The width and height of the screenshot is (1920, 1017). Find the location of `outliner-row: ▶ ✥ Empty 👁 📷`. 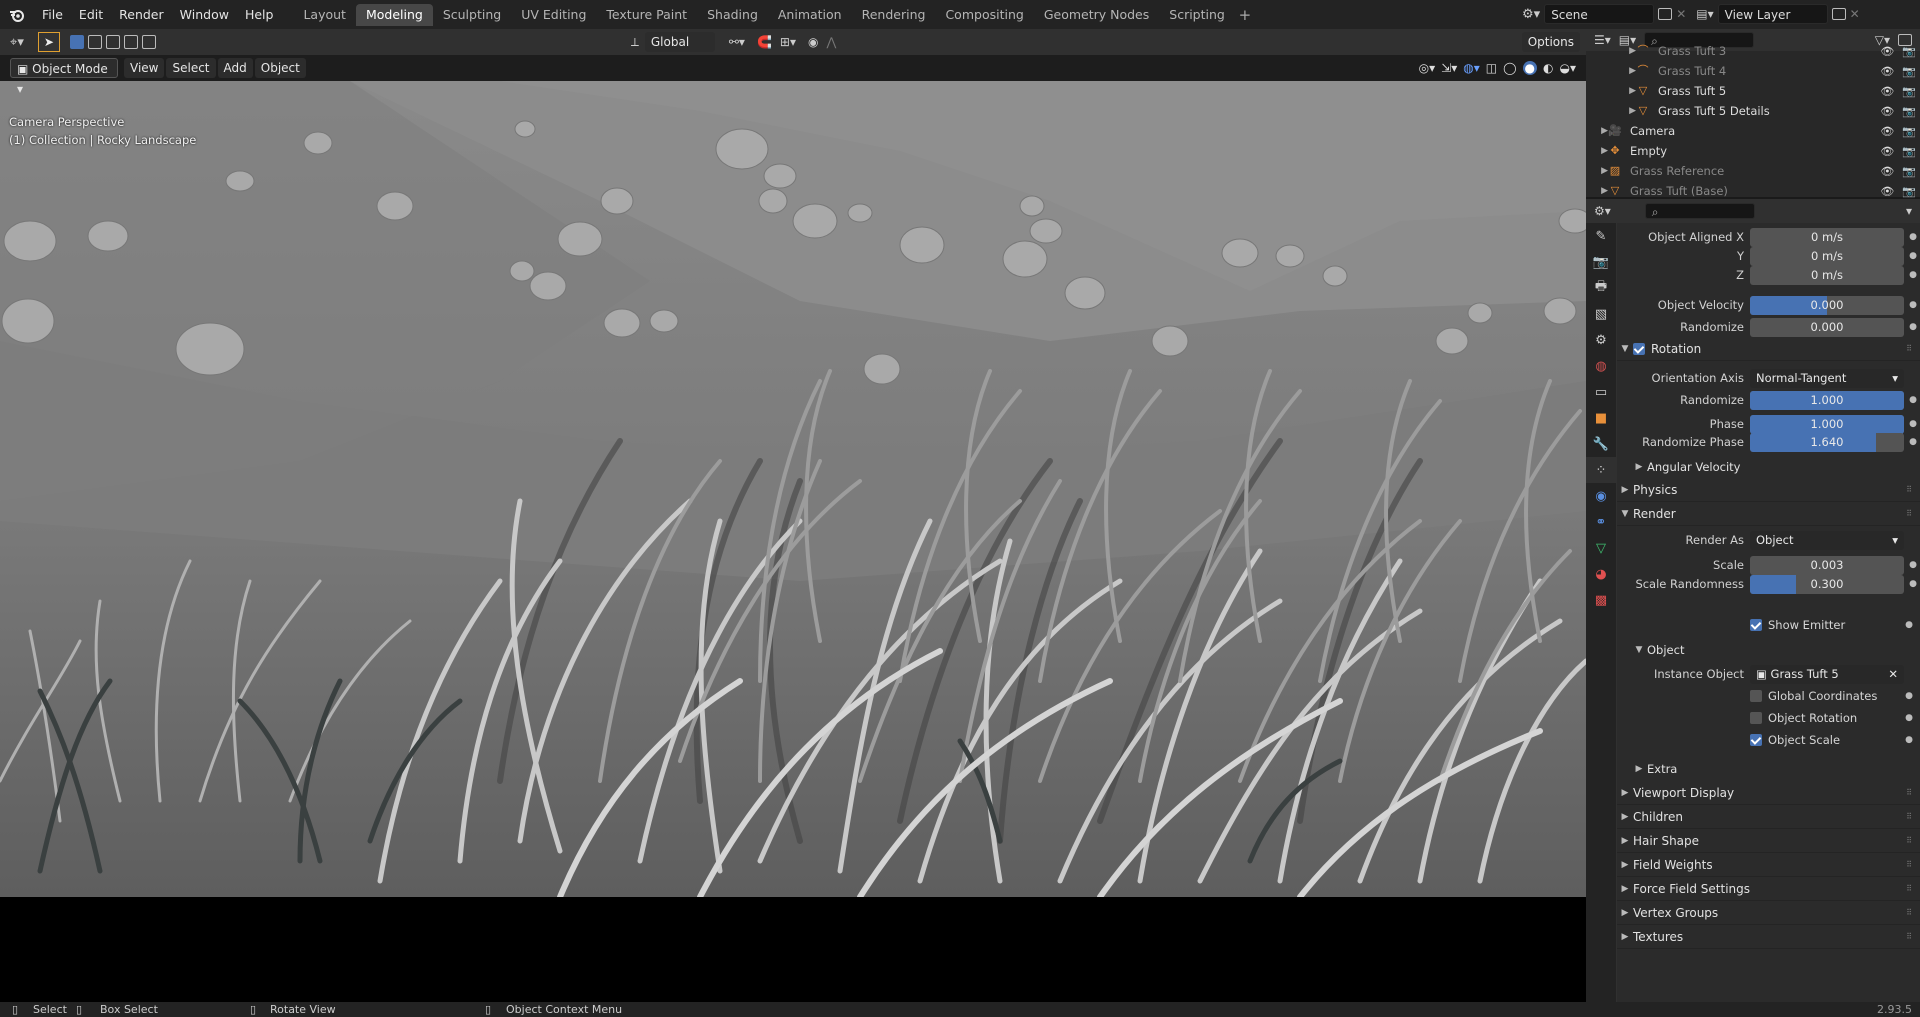

outliner-row: ▶ ✥ Empty 👁 📷 is located at coordinates (1753, 151).